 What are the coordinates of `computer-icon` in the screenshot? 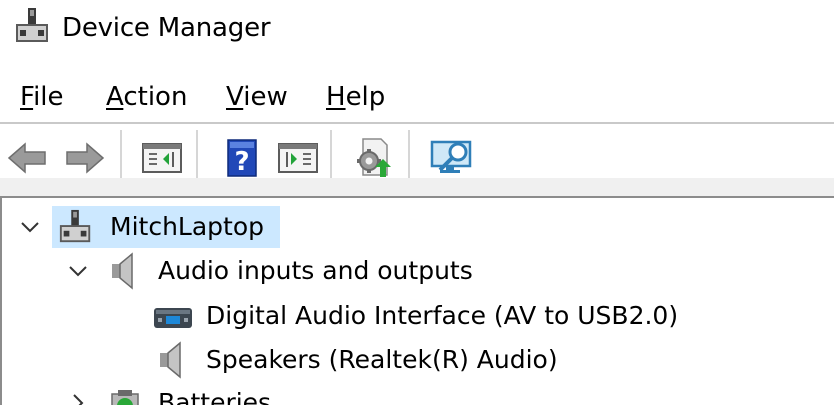 It's located at (75, 226).